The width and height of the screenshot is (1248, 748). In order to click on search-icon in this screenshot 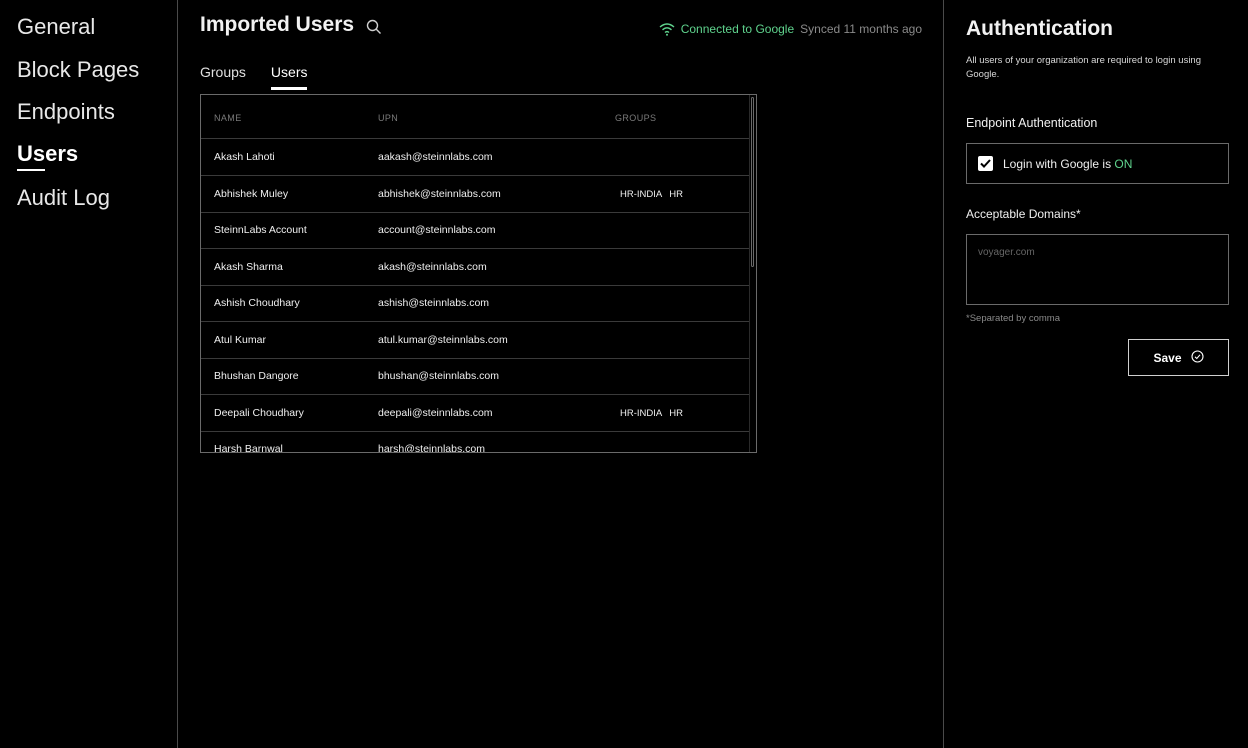, I will do `click(374, 27)`.